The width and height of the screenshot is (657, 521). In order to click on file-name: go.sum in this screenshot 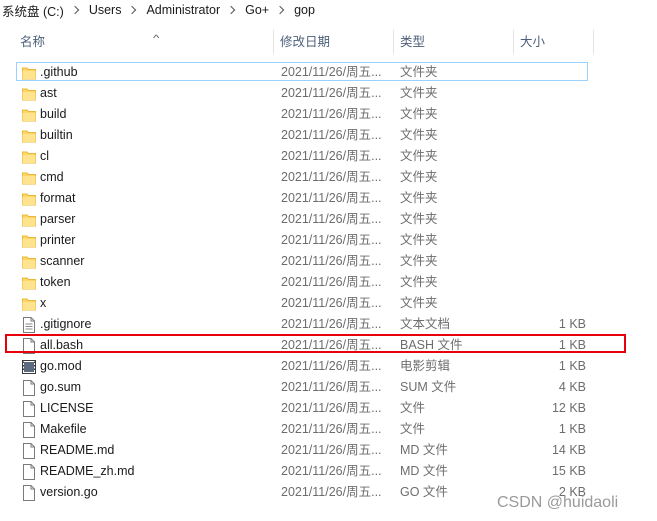, I will do `click(60, 387)`.